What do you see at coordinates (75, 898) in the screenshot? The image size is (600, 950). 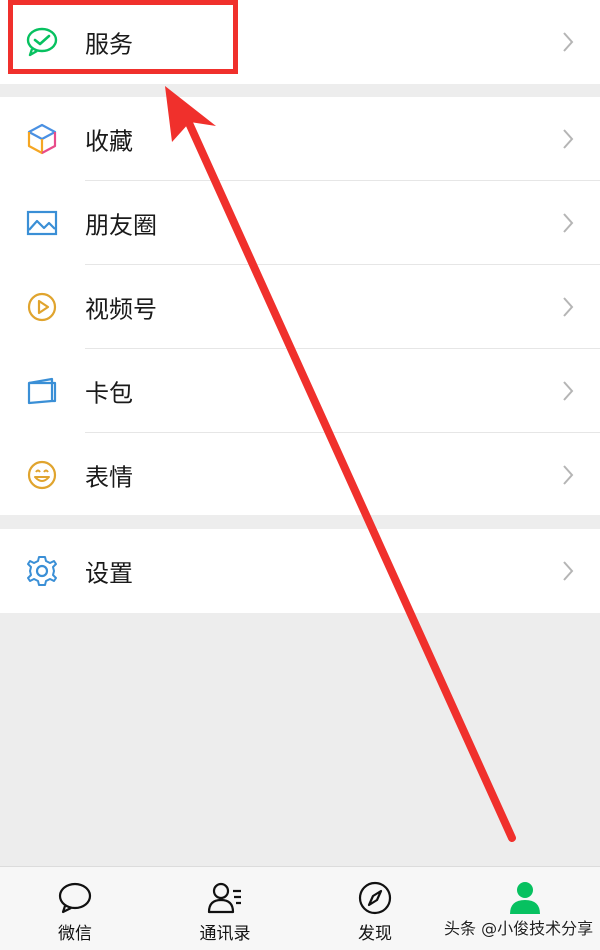 I see `chat-bubble-icon` at bounding box center [75, 898].